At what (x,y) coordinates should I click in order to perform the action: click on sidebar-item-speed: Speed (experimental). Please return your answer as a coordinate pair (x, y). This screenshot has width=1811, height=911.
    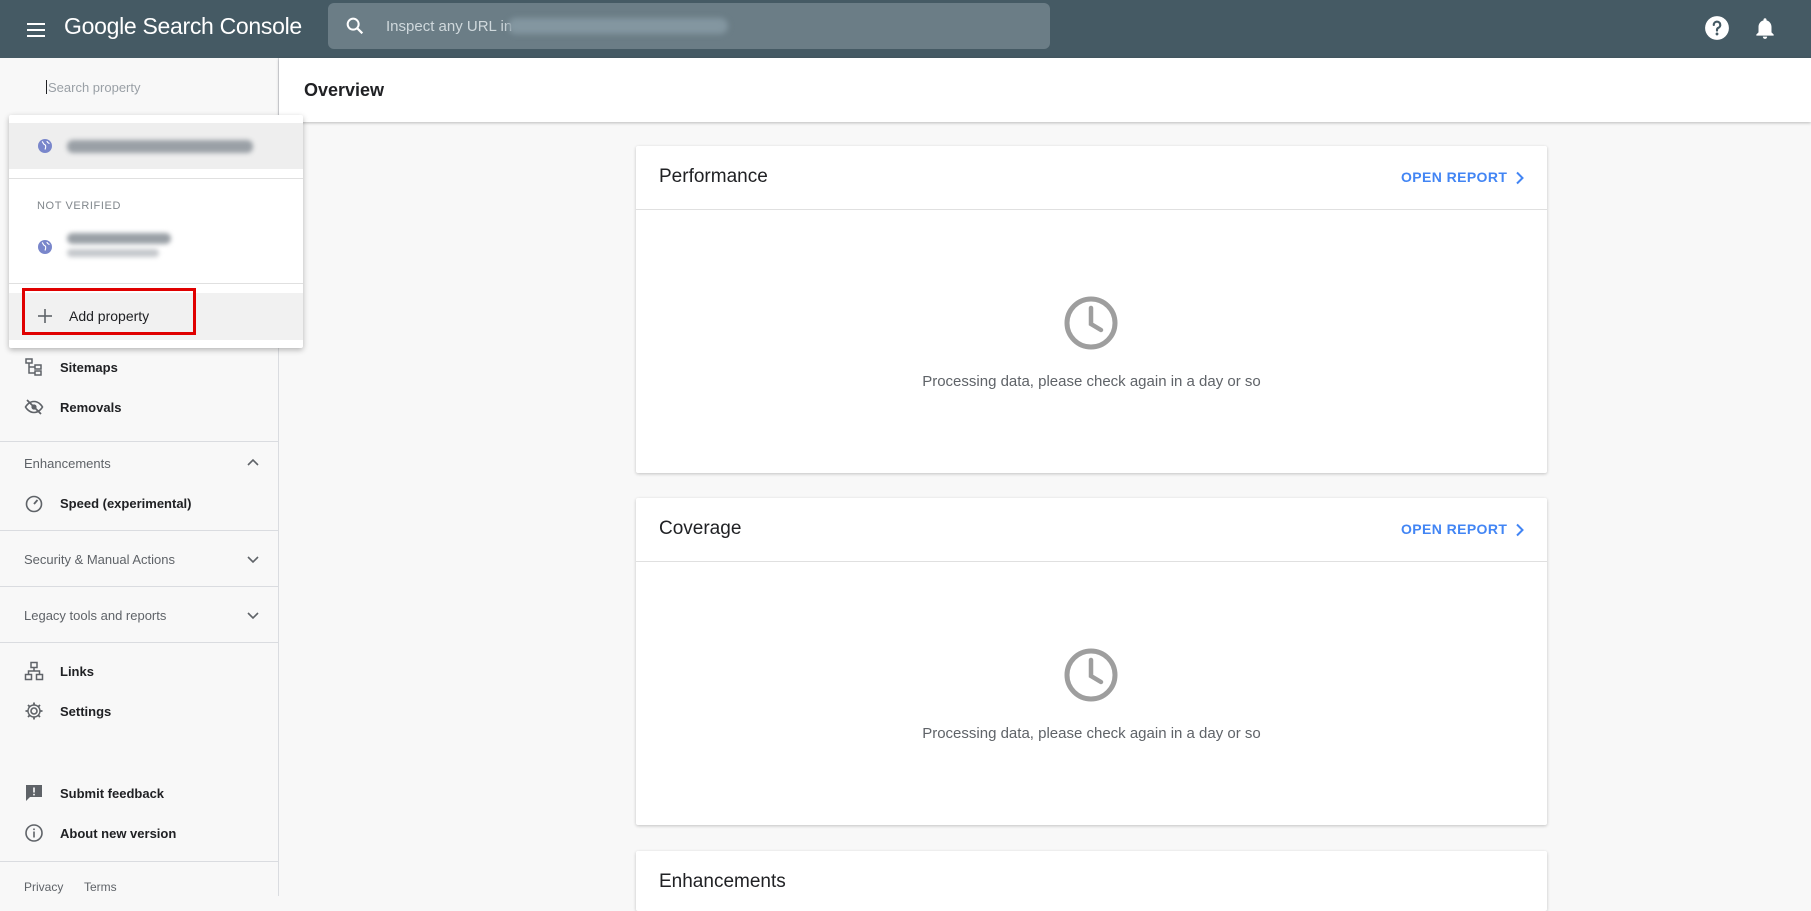
    Looking at the image, I should click on (139, 503).